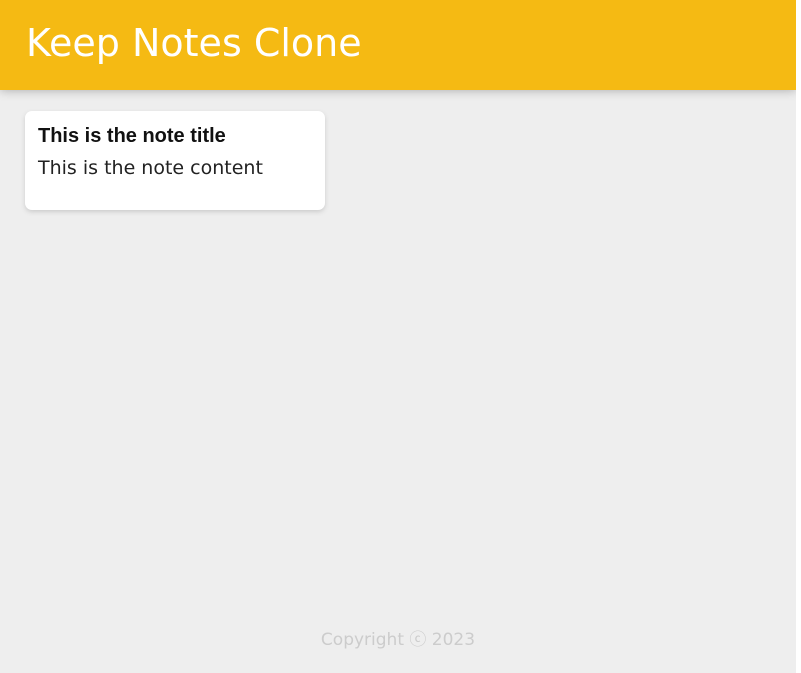 This screenshot has height=673, width=801. I want to click on copyright-text: Copyright ⓒ 2023, so click(398, 640).